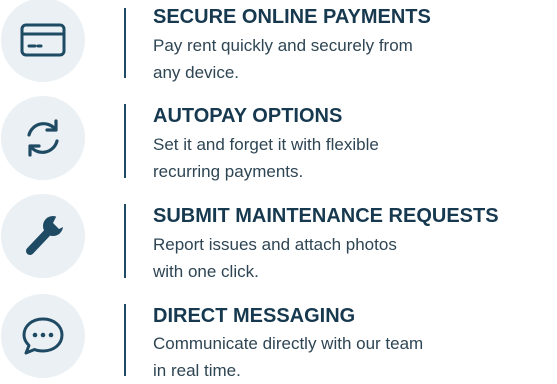 This screenshot has height=384, width=557. I want to click on feature-description-line: Report issues and attach photos, so click(275, 244).